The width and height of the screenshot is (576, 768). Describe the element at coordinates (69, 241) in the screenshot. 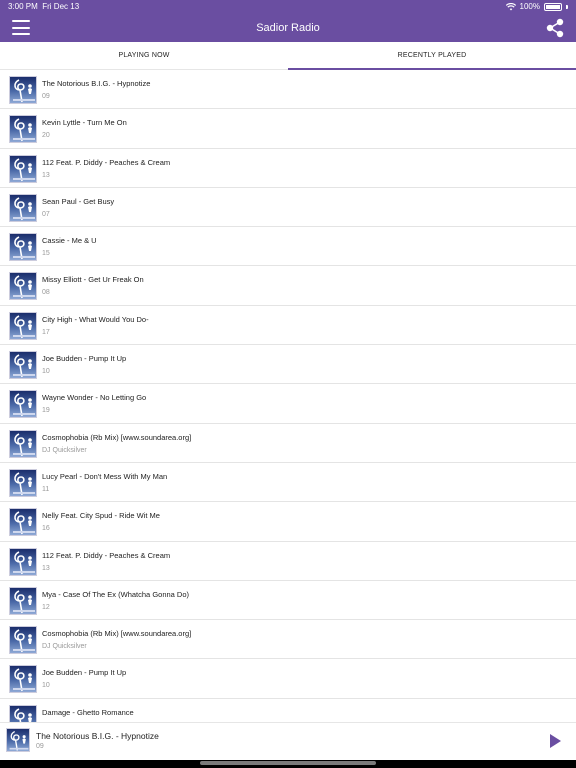

I see `track-title: Cassie - Me & U` at that location.